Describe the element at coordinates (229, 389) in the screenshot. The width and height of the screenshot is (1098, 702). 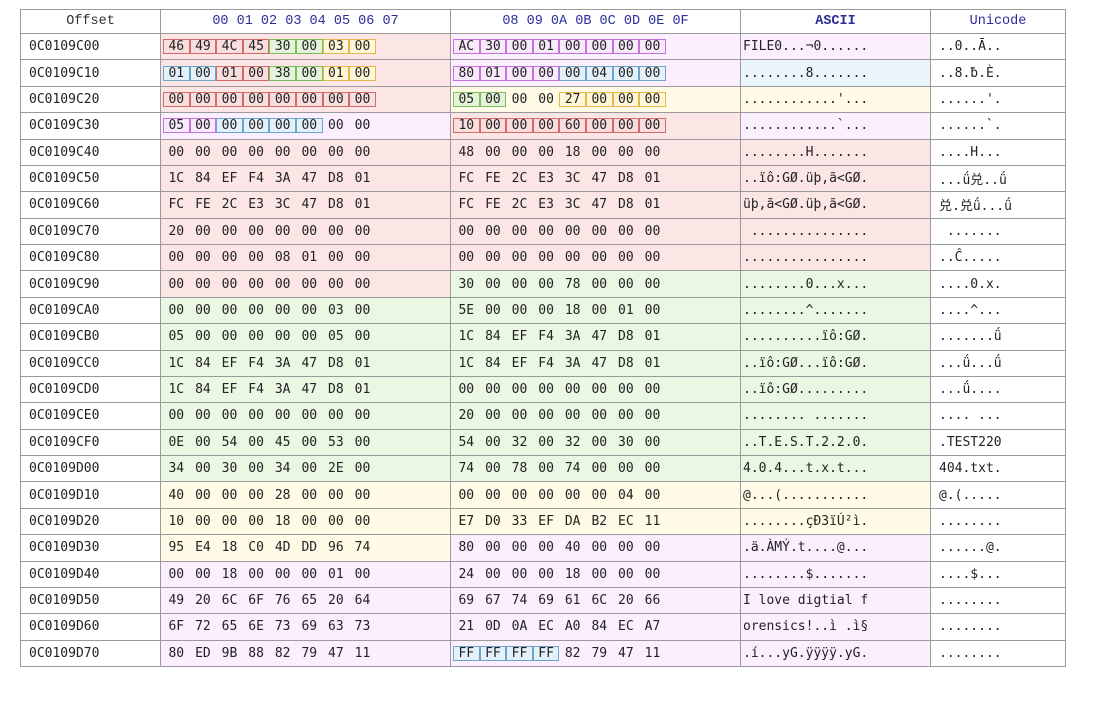
I see `hex-byte: EF` at that location.